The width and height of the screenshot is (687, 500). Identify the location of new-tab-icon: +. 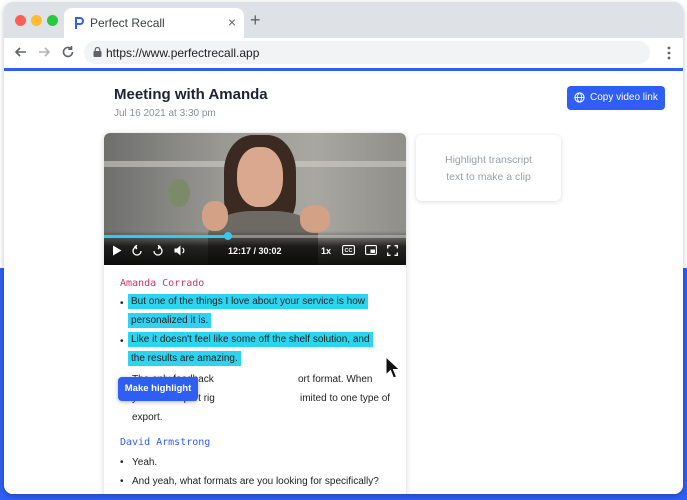
(255, 20).